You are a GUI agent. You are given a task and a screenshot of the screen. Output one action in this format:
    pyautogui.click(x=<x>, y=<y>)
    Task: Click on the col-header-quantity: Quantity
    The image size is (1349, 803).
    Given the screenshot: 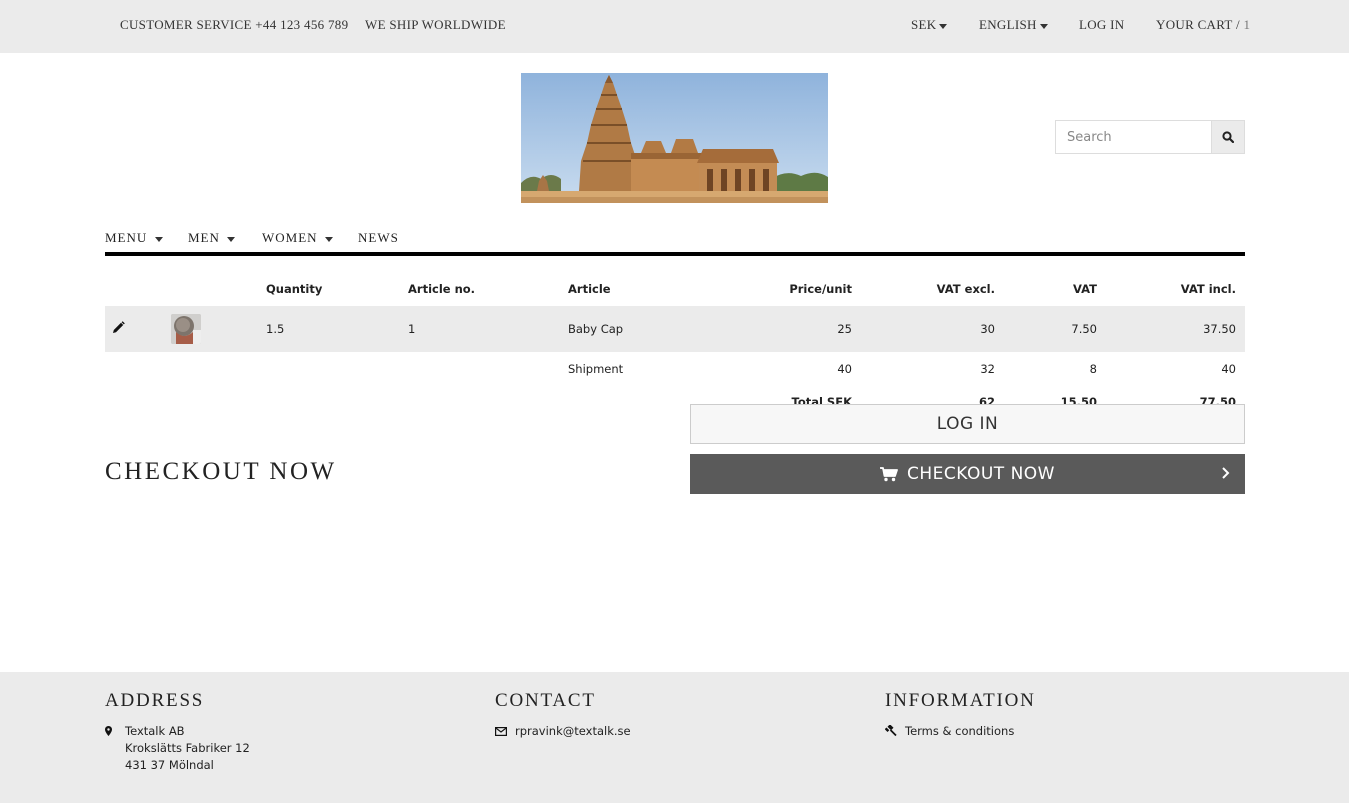 What is the action you would take?
    pyautogui.click(x=294, y=289)
    